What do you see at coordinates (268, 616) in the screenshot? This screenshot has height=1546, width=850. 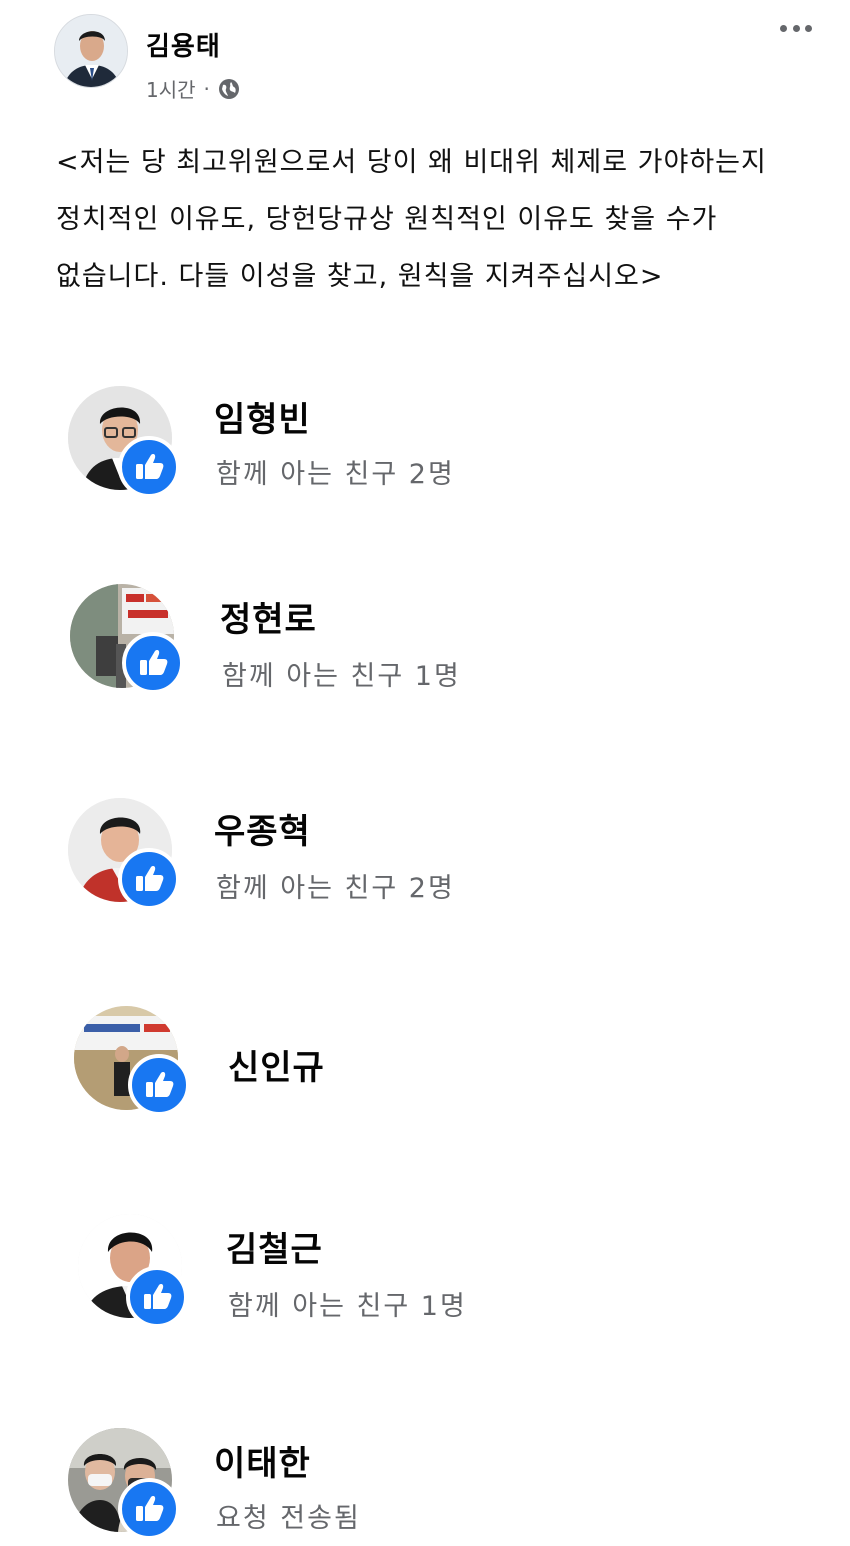 I see `person-name: 정현로` at bounding box center [268, 616].